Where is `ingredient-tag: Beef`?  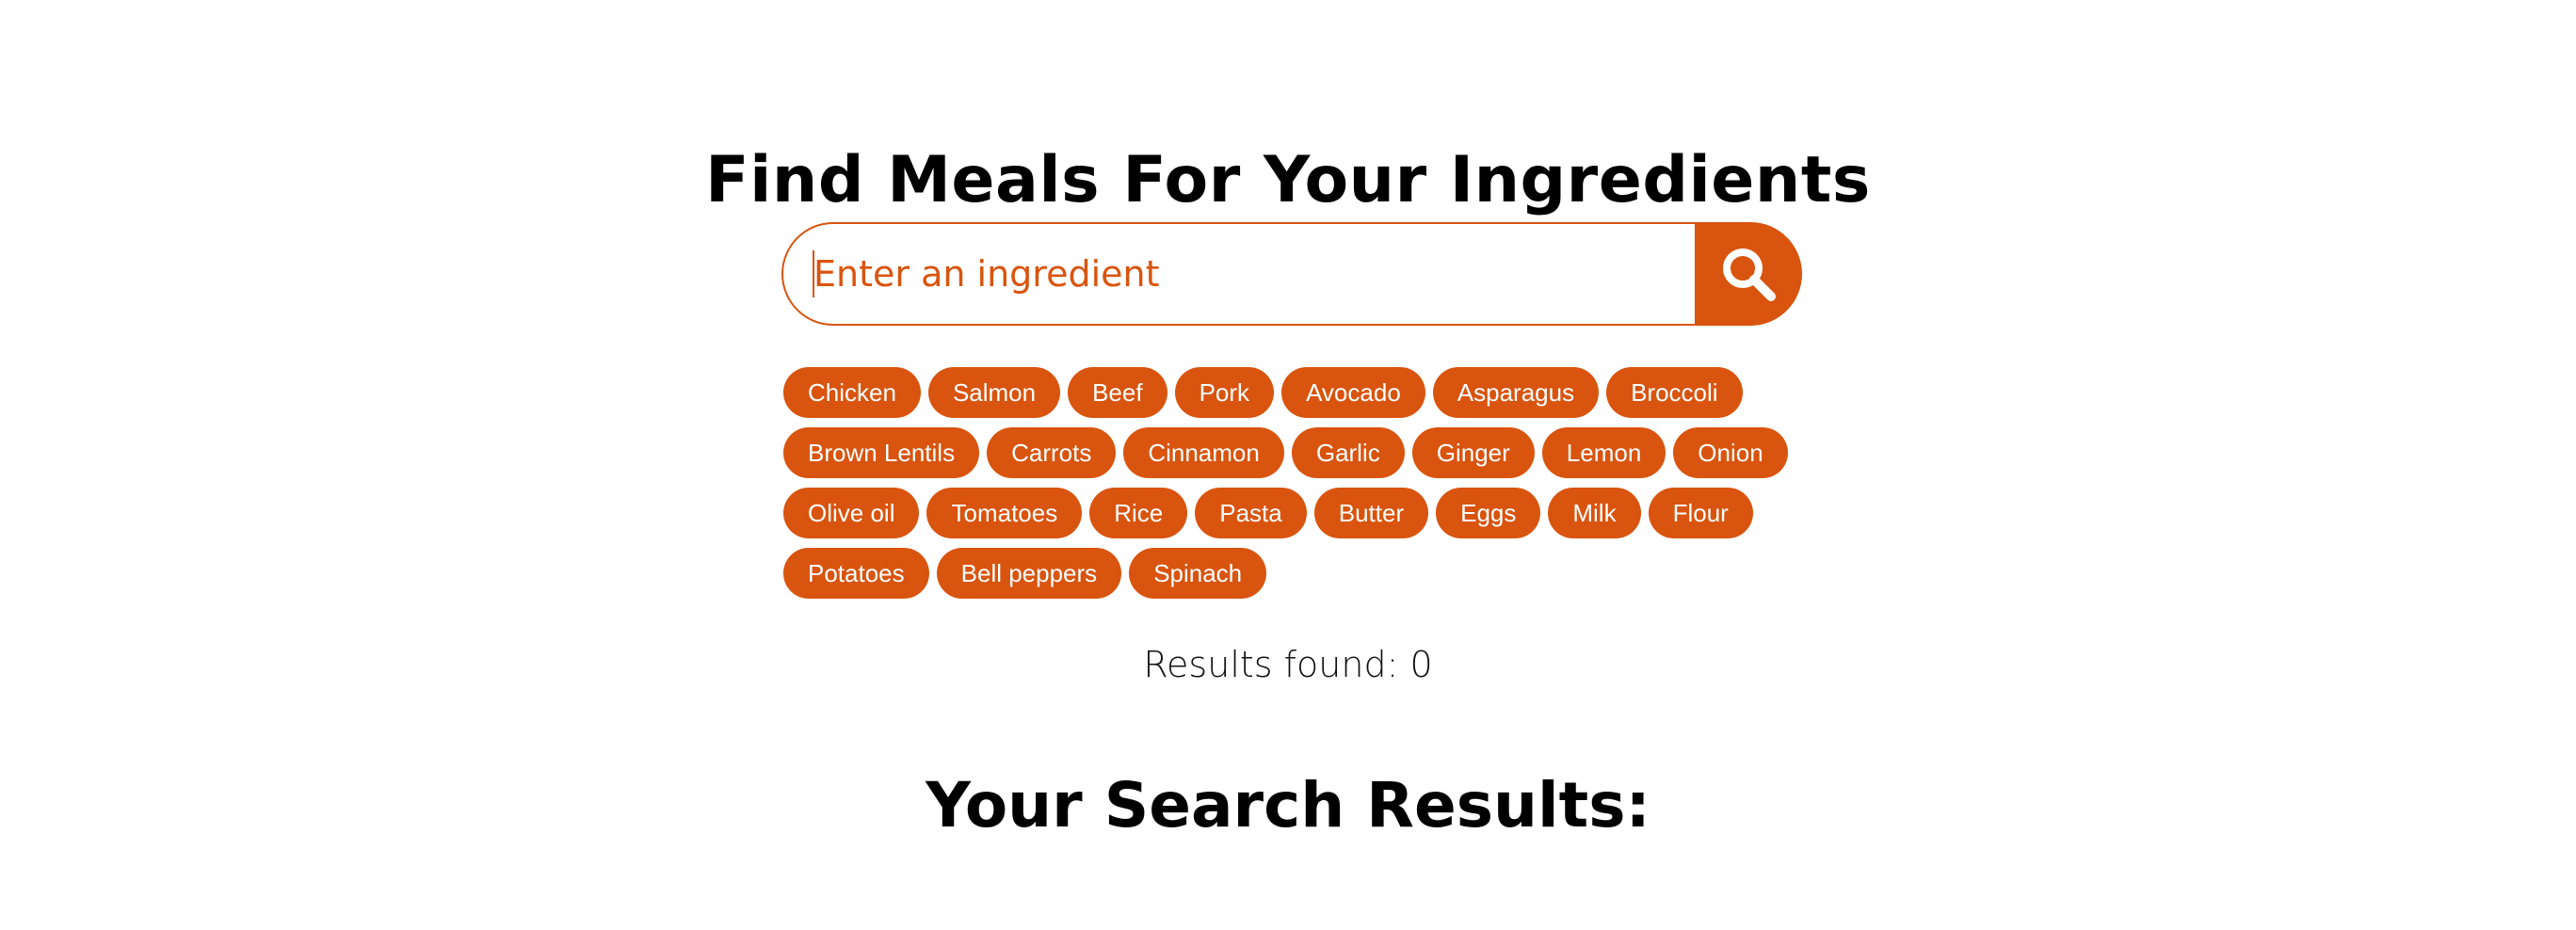 ingredient-tag: Beef is located at coordinates (1117, 392).